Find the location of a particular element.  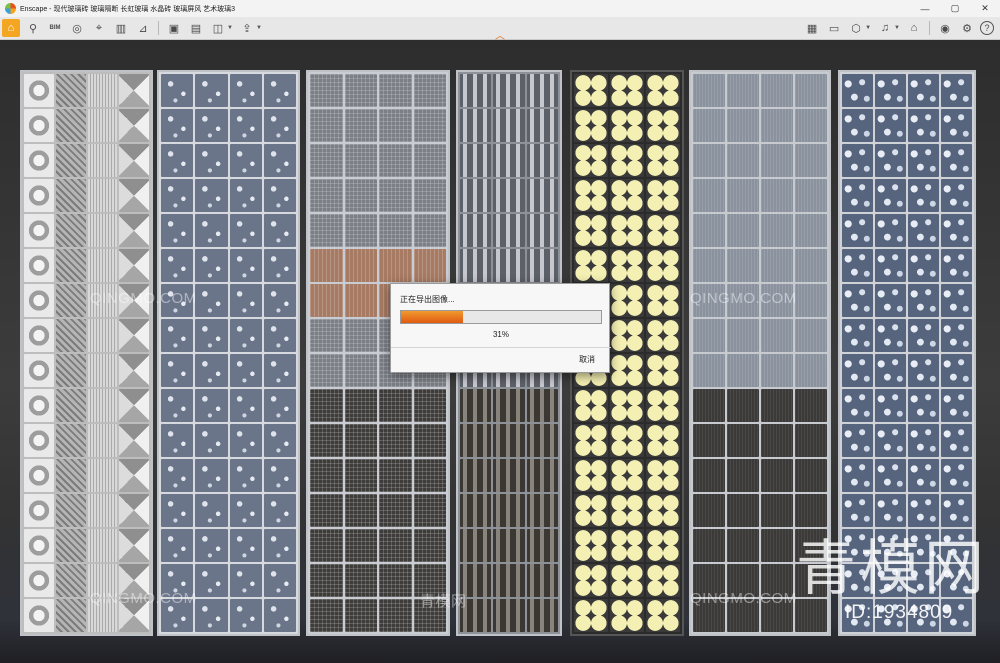

material-icon: ♫ is located at coordinates (885, 28).